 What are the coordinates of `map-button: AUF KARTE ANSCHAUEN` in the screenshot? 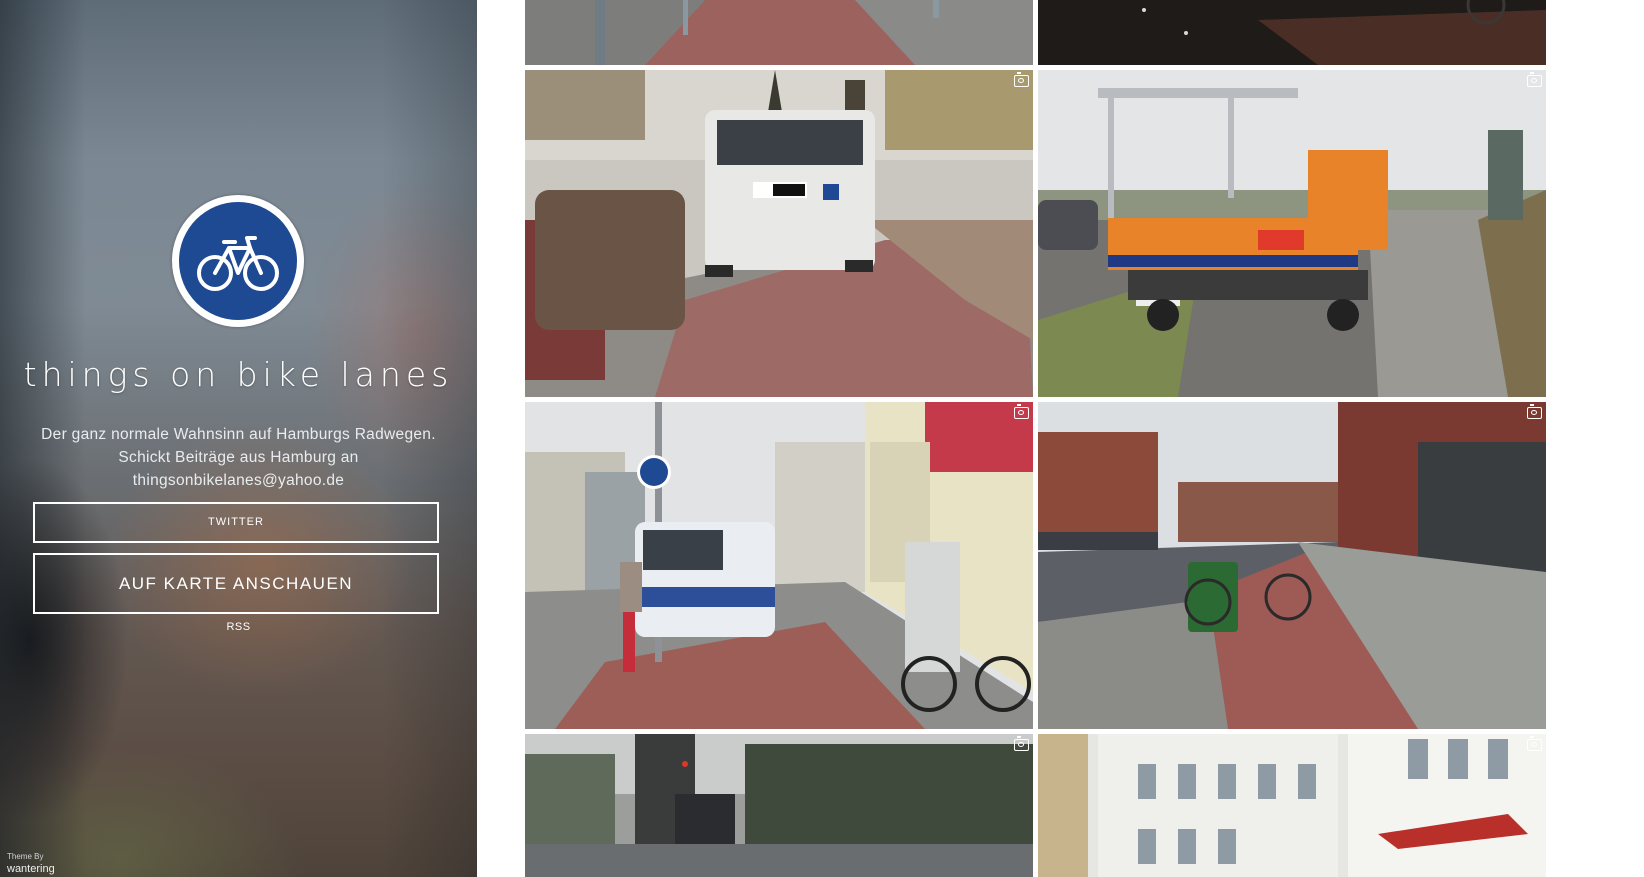 It's located at (236, 583).